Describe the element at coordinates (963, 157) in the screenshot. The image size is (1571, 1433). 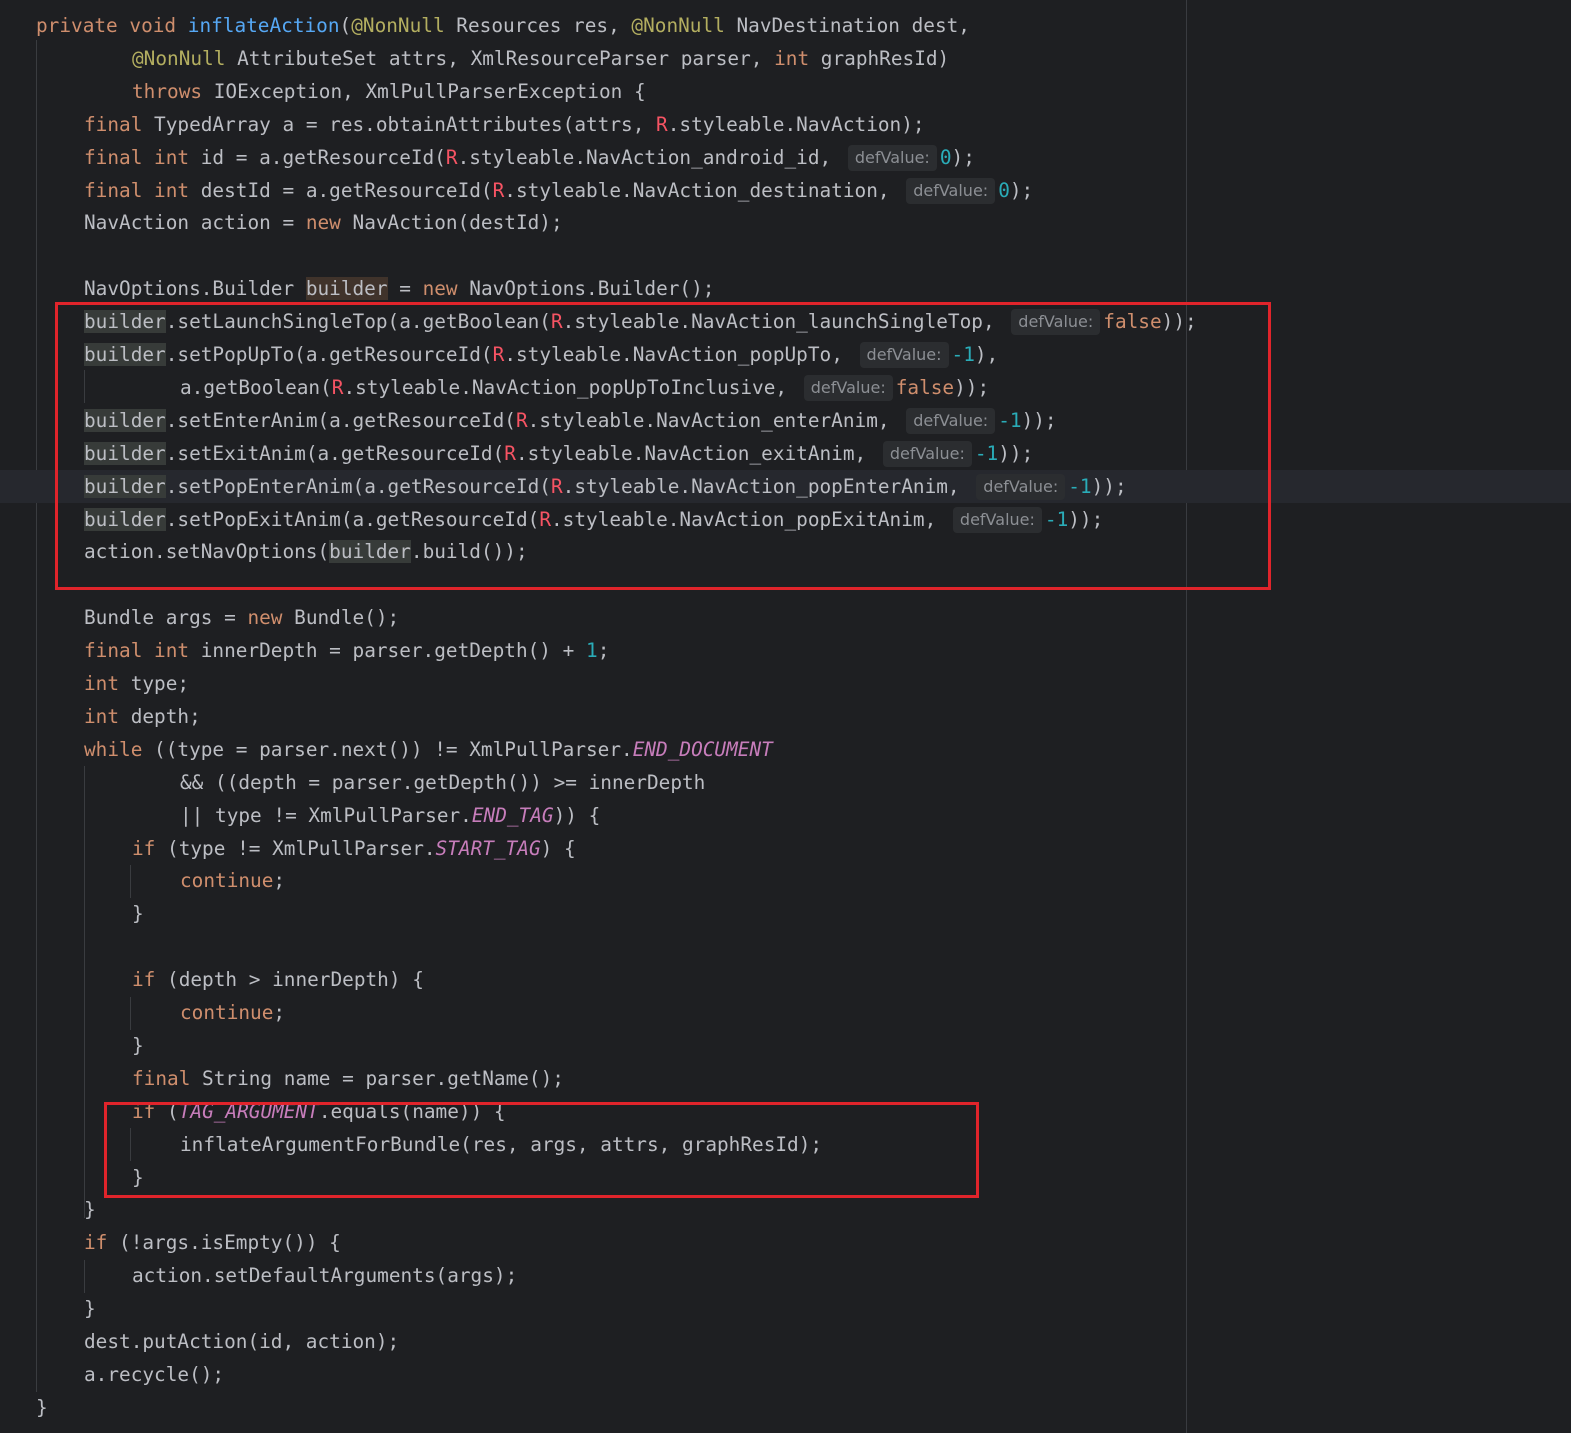
I see `code-token: );` at that location.